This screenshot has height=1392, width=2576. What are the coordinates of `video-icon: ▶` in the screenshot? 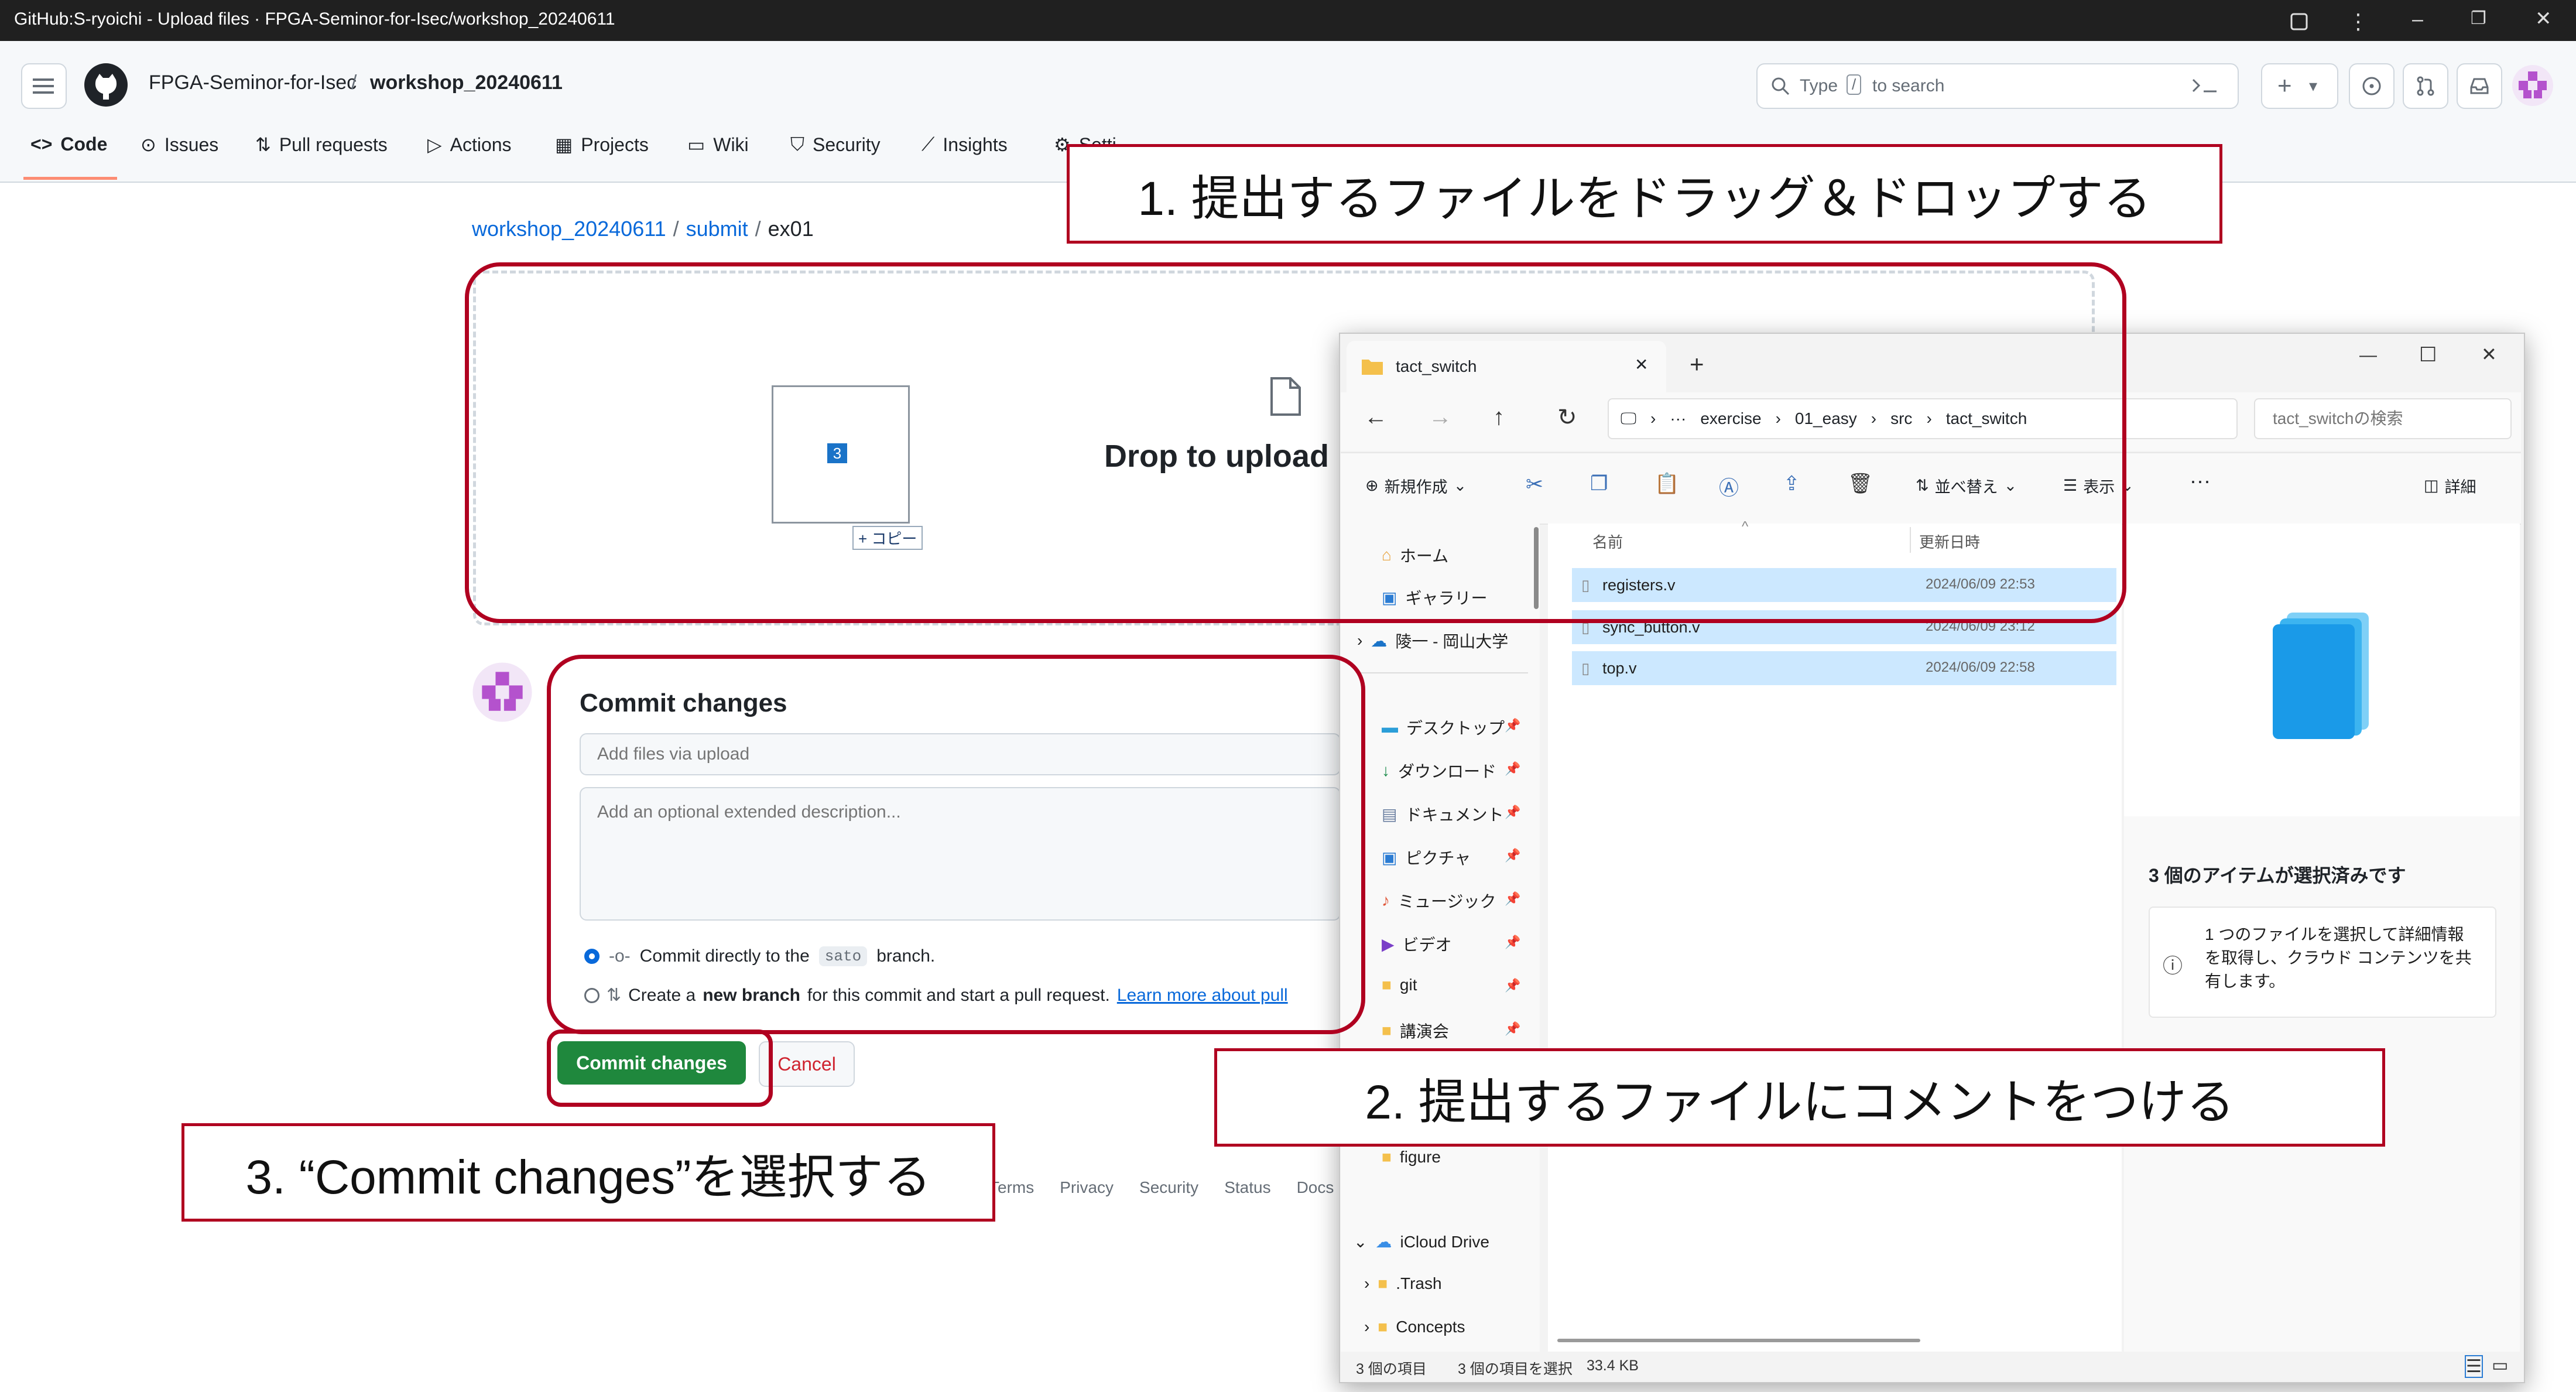 It's located at (1388, 944).